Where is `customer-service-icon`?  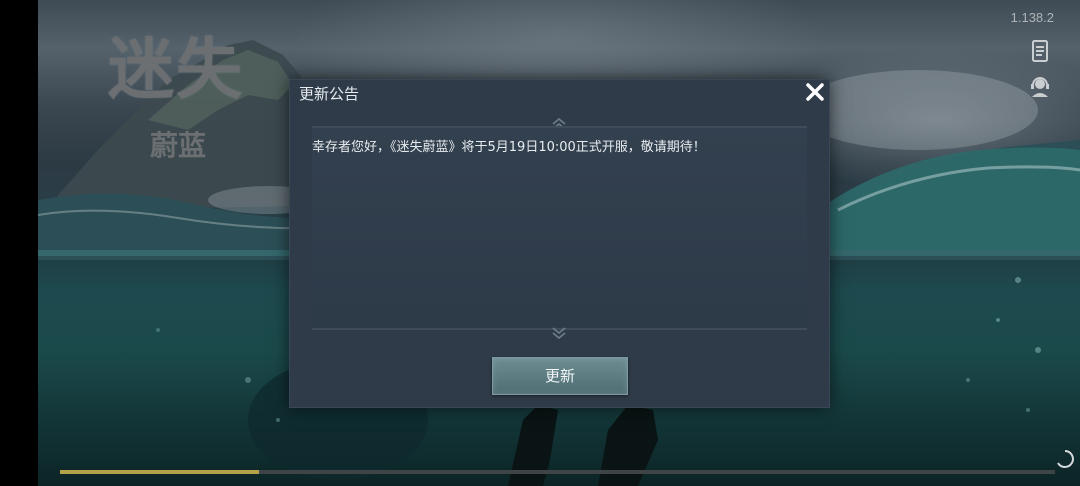
customer-service-icon is located at coordinates (1040, 87).